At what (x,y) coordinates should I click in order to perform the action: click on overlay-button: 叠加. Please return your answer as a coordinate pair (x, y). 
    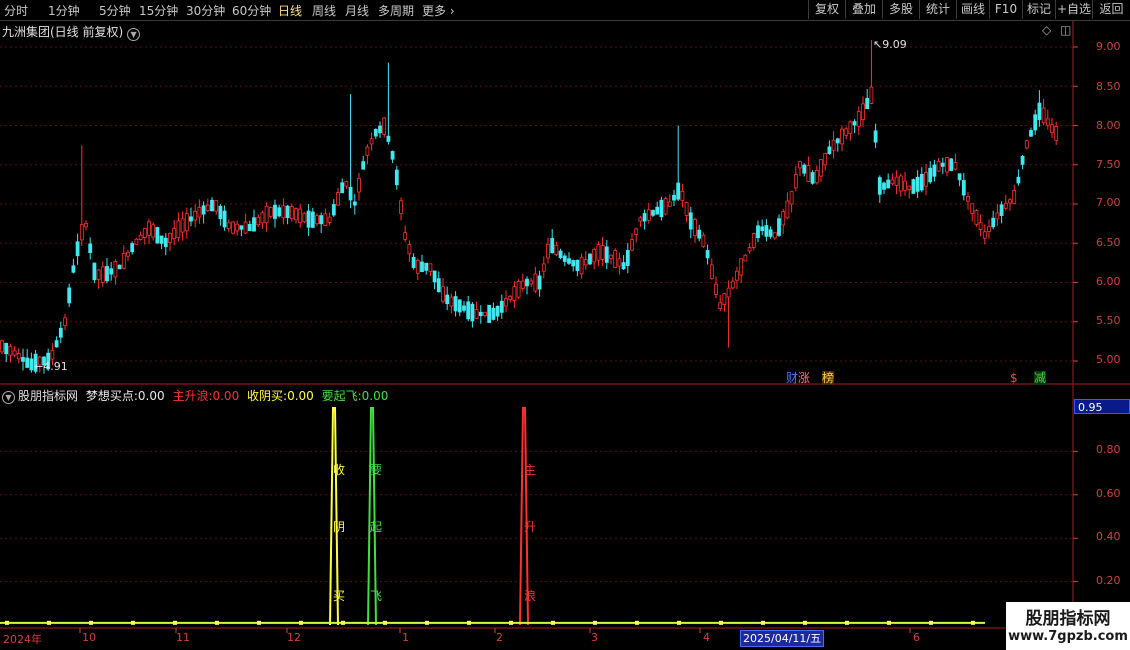
    Looking at the image, I should click on (863, 9).